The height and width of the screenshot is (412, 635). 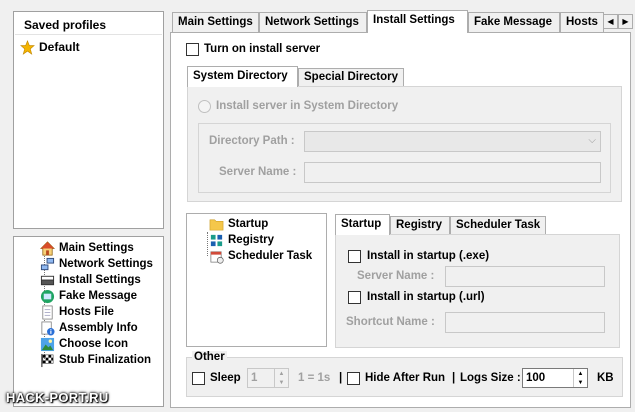 I want to click on sleep-checkbox, so click(x=198, y=378).